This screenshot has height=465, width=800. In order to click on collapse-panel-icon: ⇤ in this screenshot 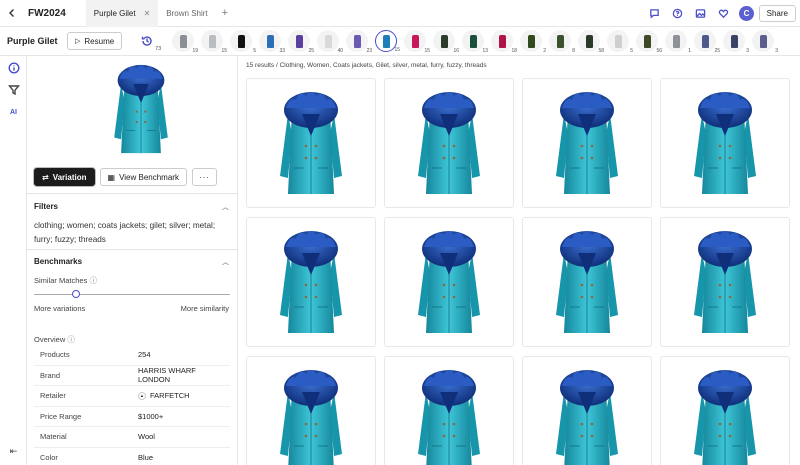, I will do `click(13, 451)`.